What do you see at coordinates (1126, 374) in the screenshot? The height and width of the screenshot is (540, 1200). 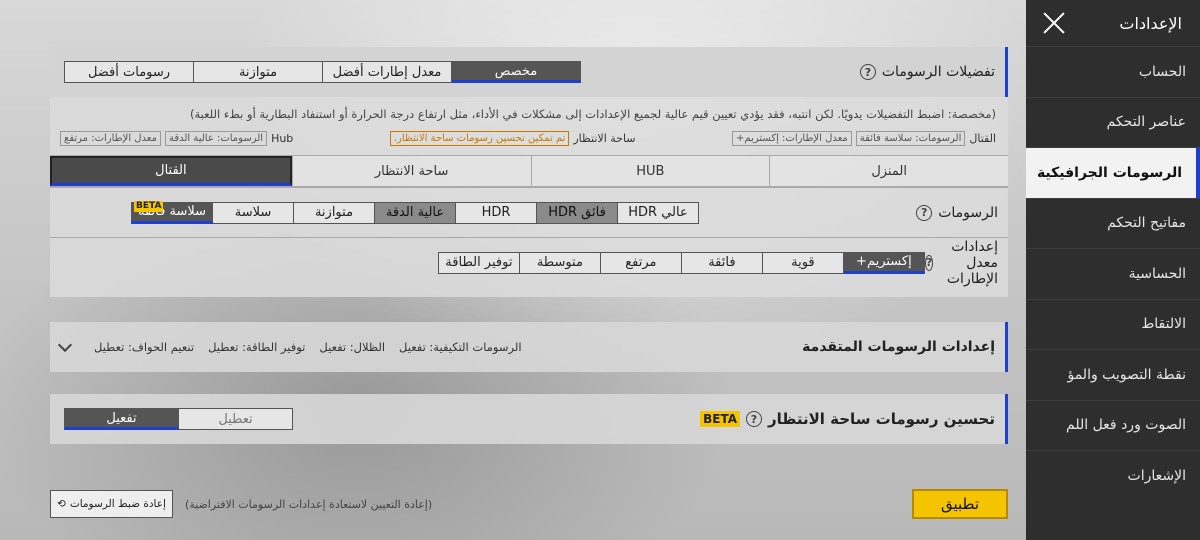 I see `sidebar-item-label: نقطة التصويب والمؤ` at bounding box center [1126, 374].